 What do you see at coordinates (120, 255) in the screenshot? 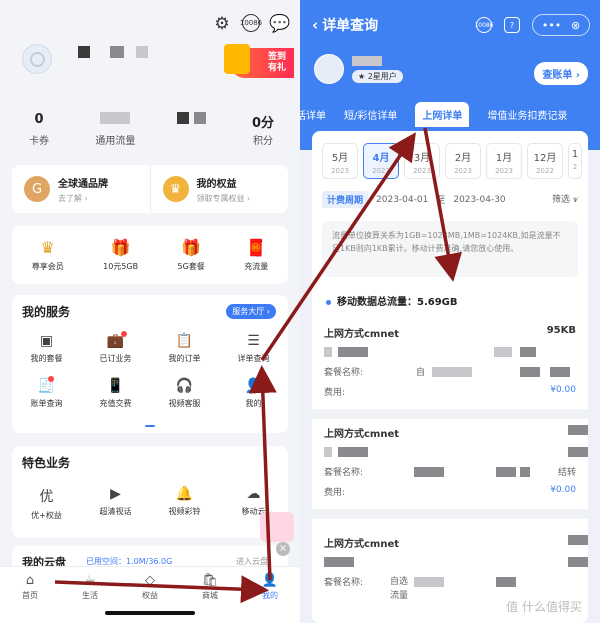
I see `offer-10yuan: 🎁 10元5GB` at bounding box center [120, 255].